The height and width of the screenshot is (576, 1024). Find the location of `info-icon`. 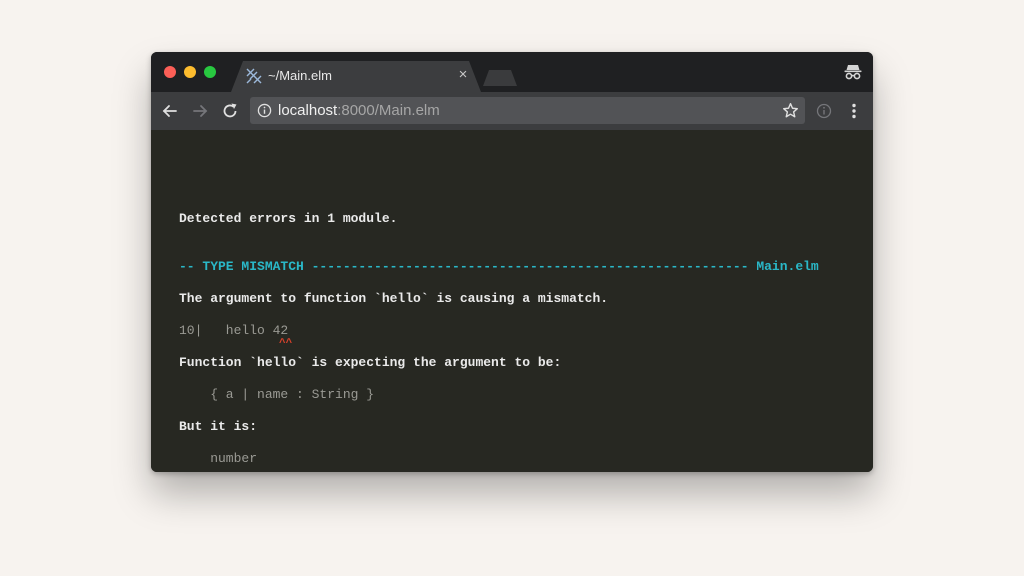

info-icon is located at coordinates (264, 110).